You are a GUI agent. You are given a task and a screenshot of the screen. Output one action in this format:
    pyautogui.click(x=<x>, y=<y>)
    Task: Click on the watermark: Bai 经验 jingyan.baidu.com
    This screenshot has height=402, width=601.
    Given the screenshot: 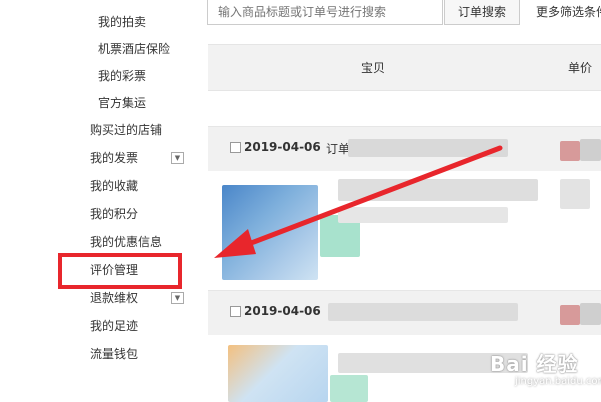 What is the action you would take?
    pyautogui.click(x=528, y=370)
    